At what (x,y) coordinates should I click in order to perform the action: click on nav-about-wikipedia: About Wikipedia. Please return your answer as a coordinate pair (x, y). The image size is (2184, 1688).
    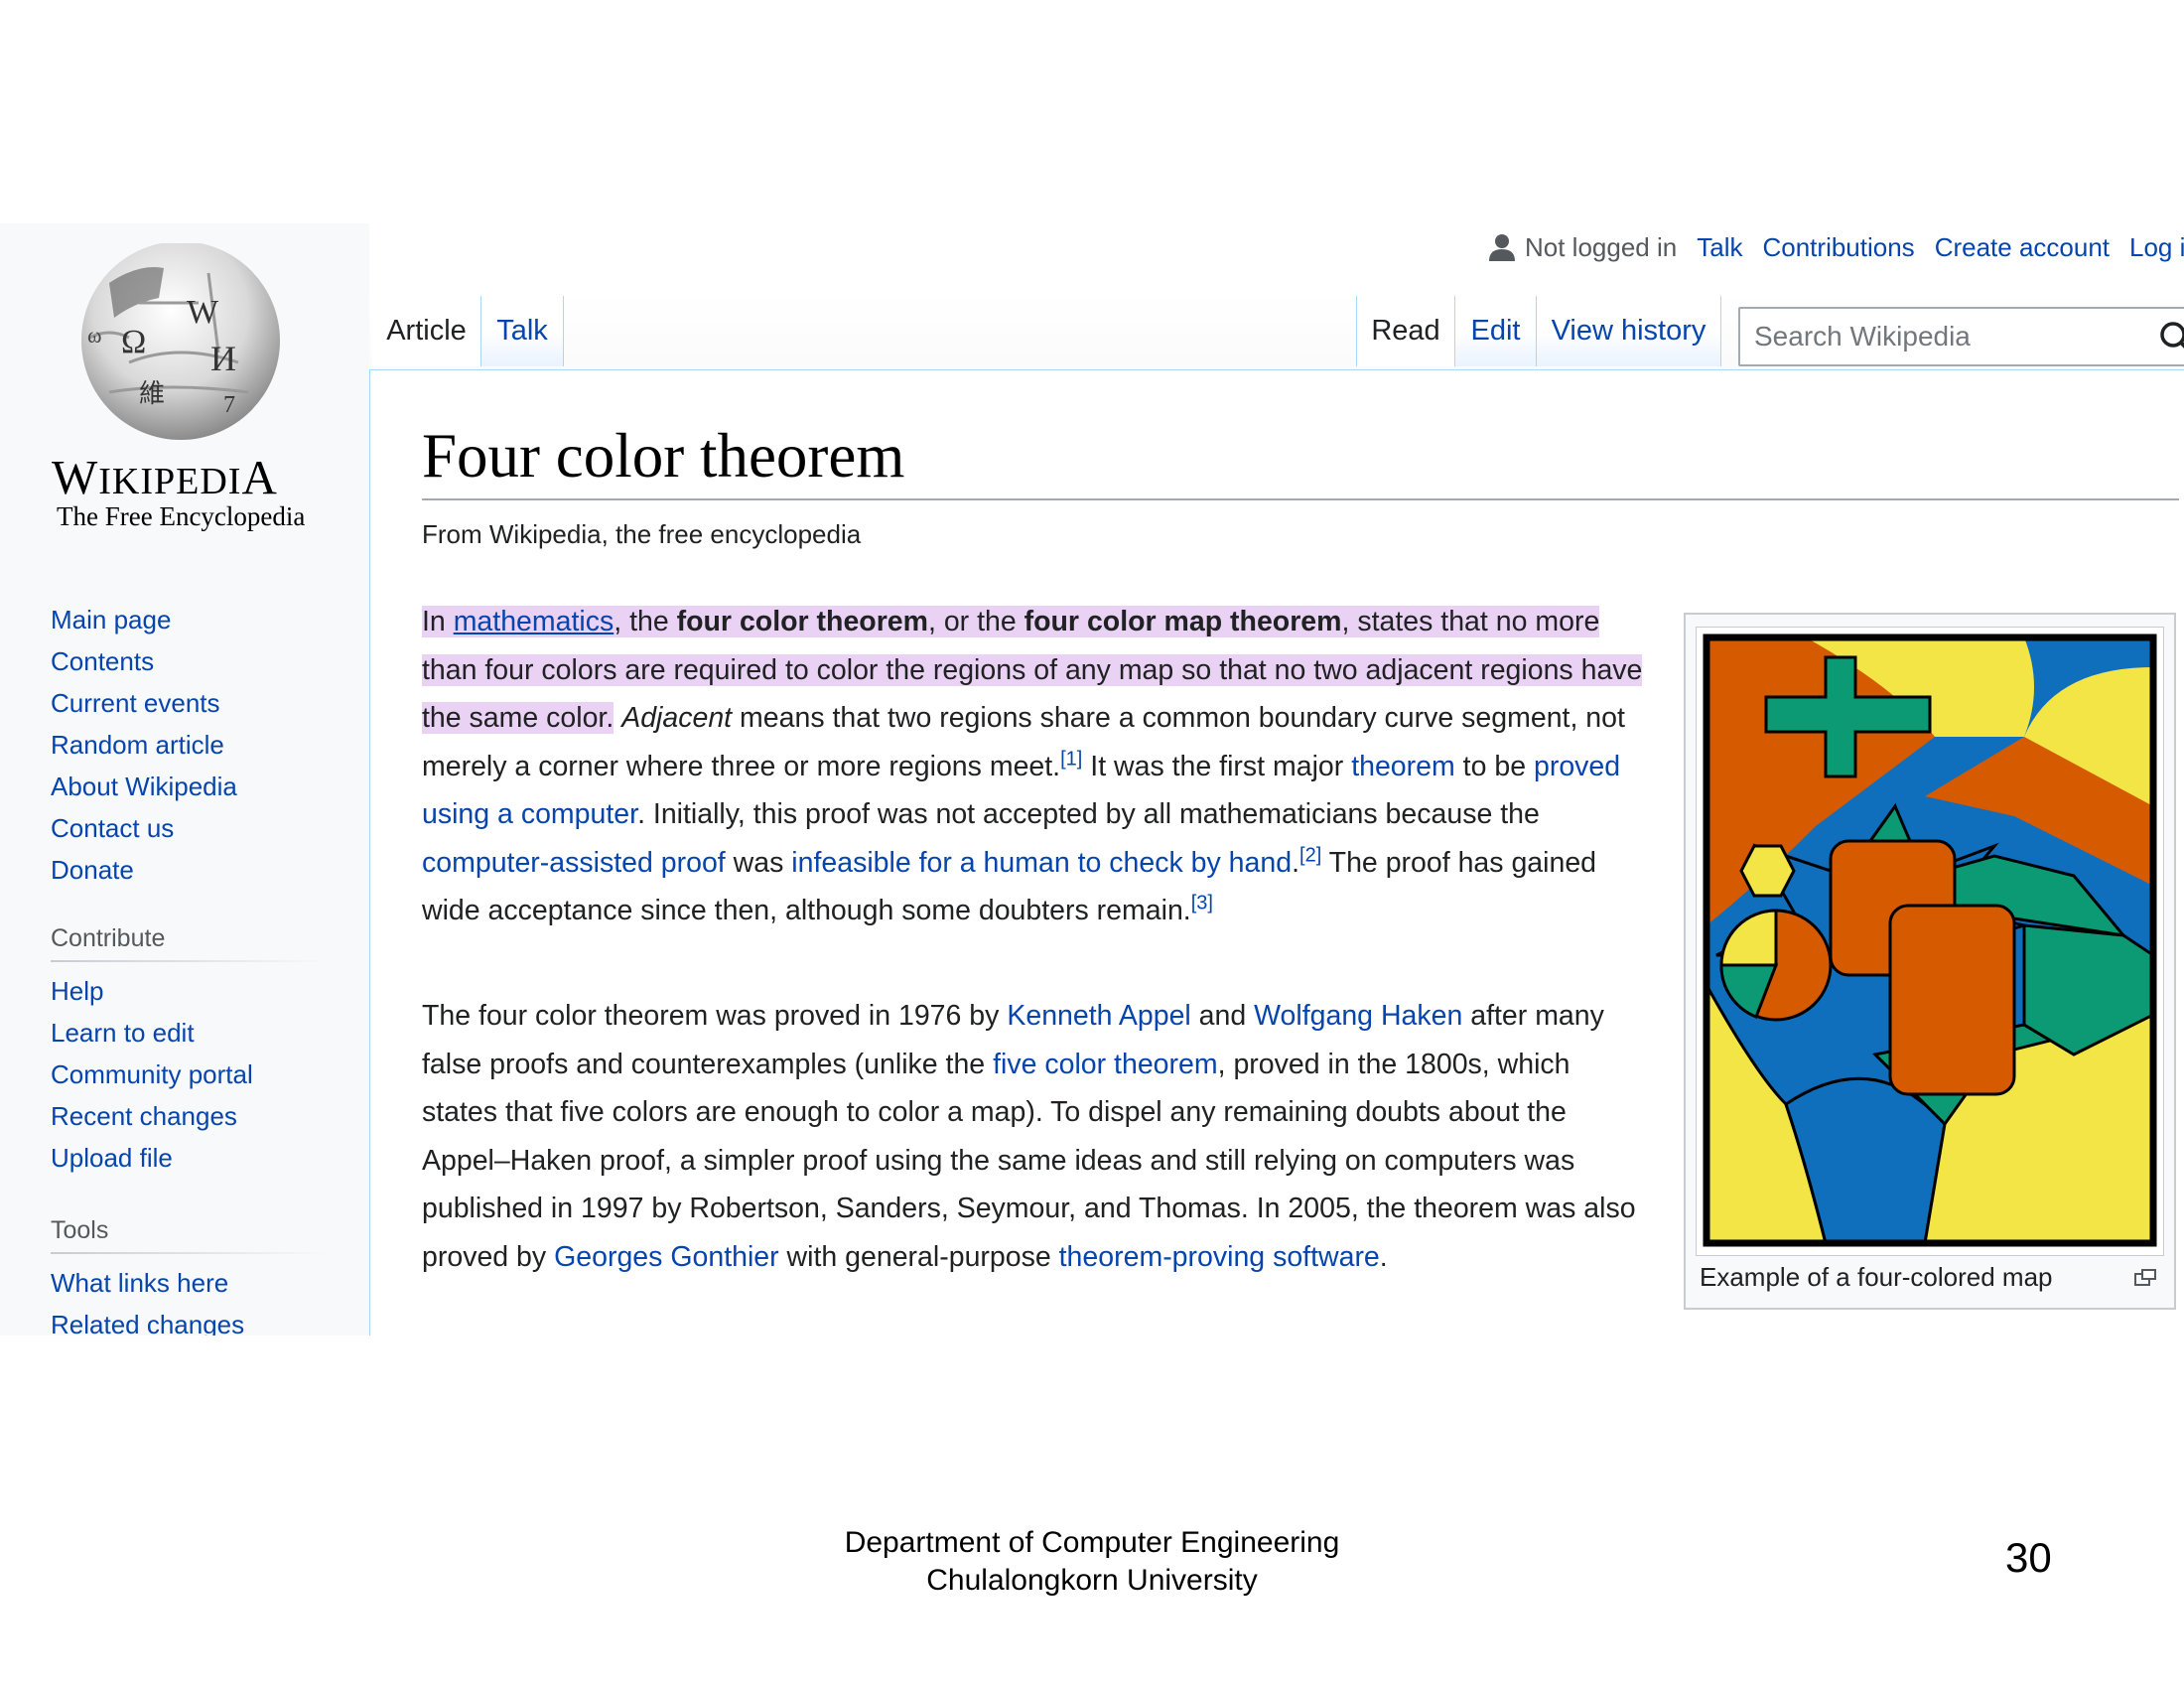
    Looking at the image, I should click on (144, 786).